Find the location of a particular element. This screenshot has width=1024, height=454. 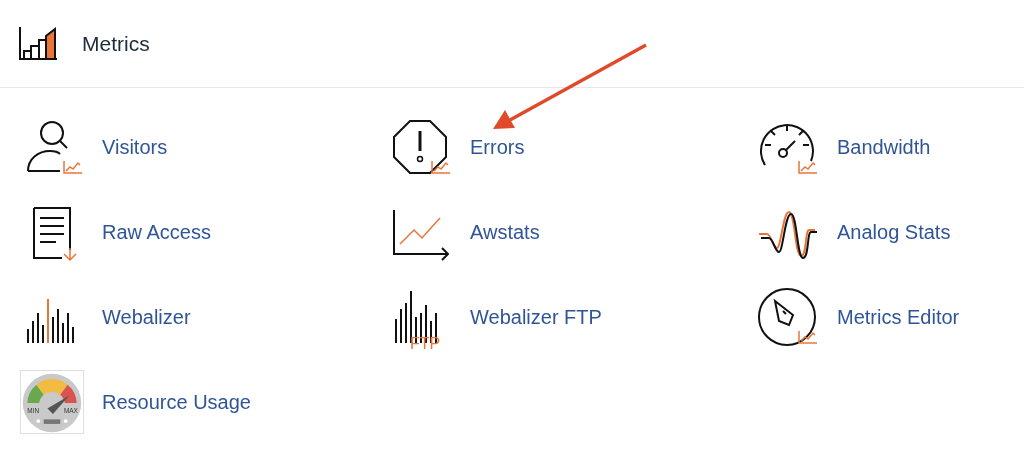

metrics-link: Analog Stats is located at coordinates (894, 231).